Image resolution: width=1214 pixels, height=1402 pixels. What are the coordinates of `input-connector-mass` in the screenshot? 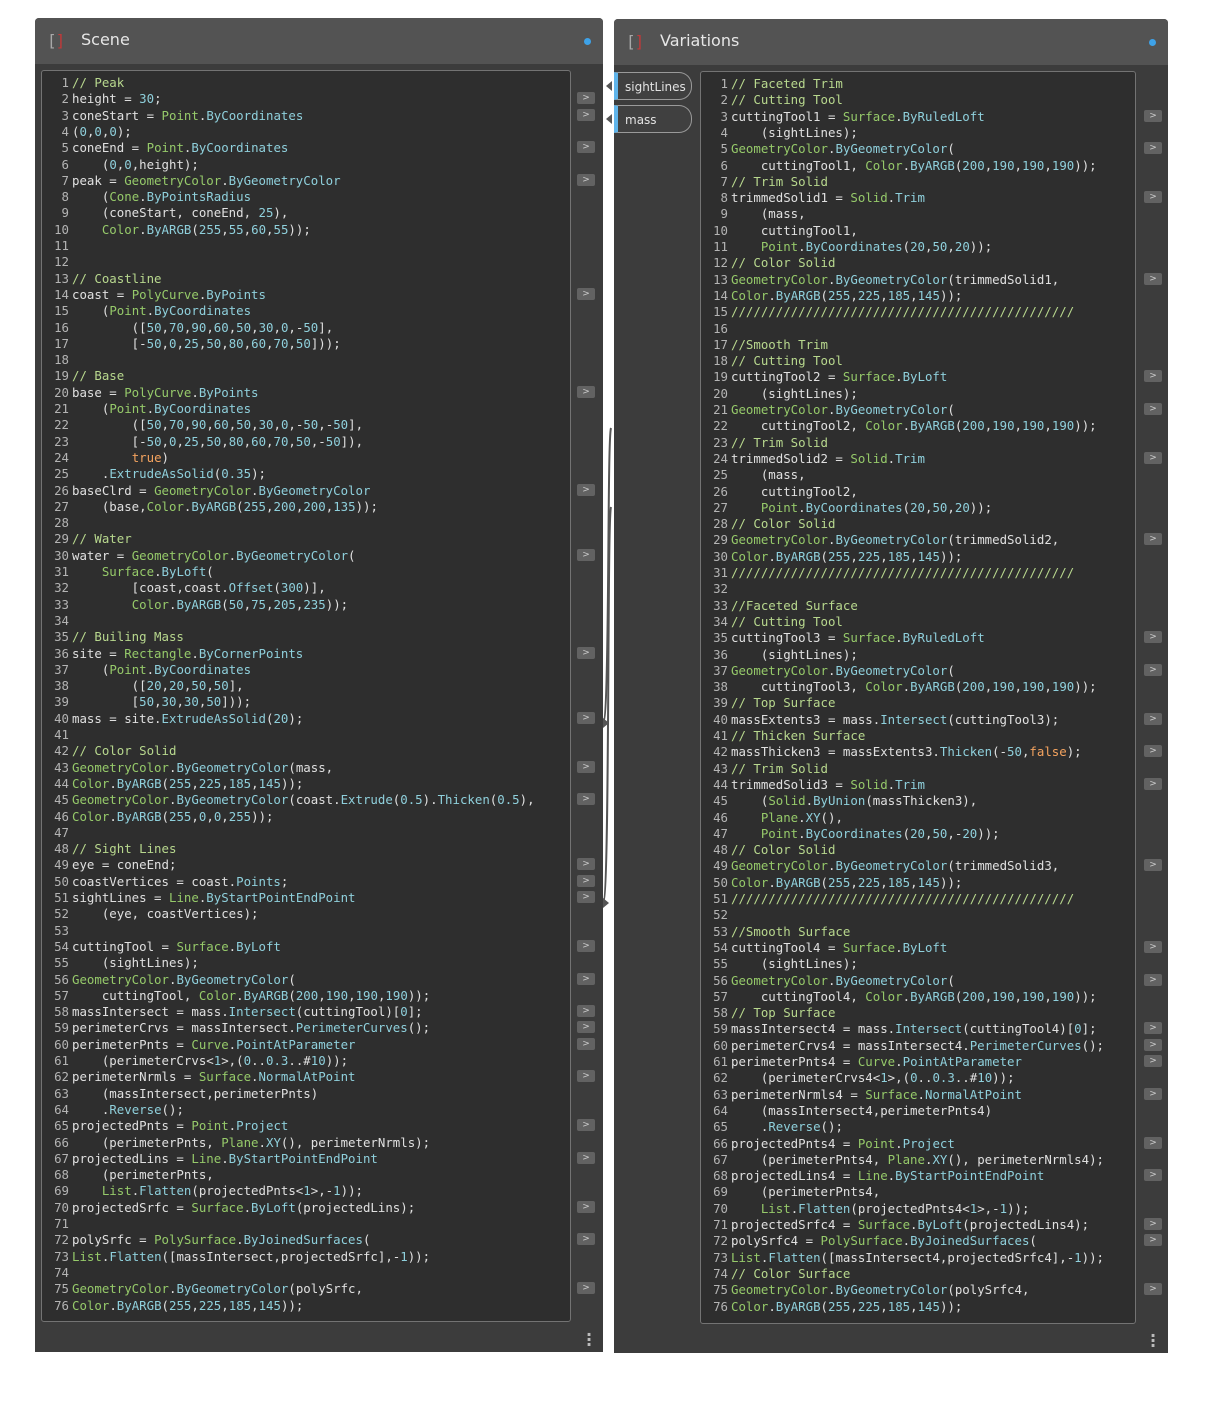 It's located at (609, 119).